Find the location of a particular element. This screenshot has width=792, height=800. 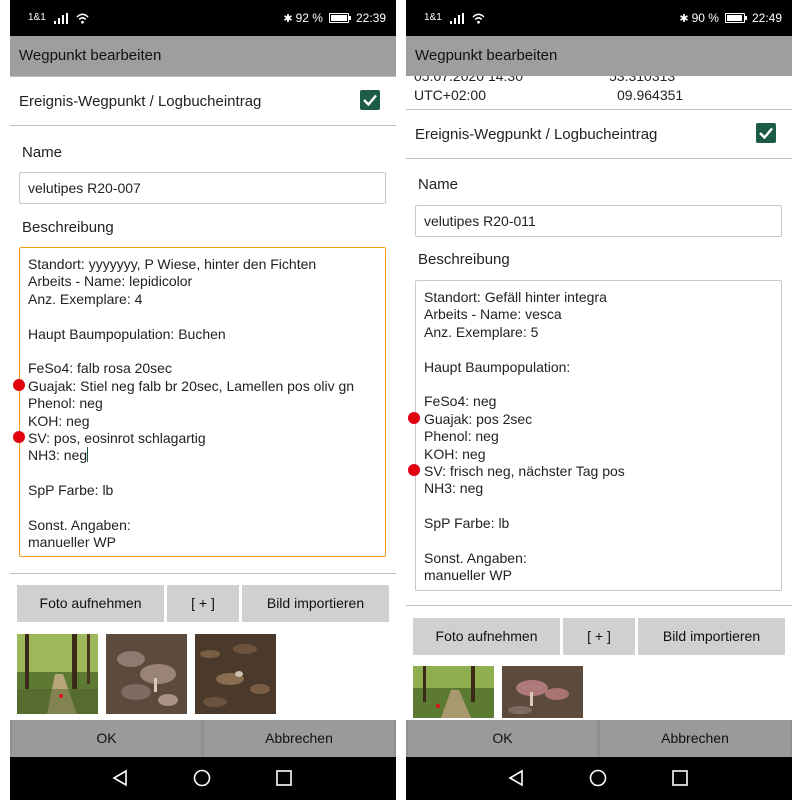

leaf-litter-image is located at coordinates (235, 674).